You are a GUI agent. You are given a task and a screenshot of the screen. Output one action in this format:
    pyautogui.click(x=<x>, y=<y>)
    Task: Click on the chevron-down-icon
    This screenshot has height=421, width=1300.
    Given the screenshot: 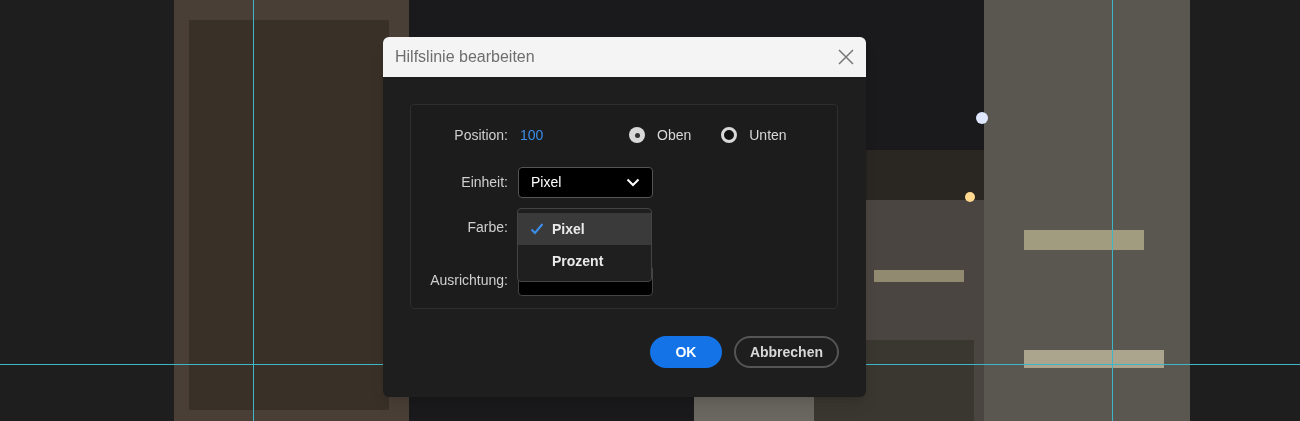 What is the action you would take?
    pyautogui.click(x=633, y=182)
    